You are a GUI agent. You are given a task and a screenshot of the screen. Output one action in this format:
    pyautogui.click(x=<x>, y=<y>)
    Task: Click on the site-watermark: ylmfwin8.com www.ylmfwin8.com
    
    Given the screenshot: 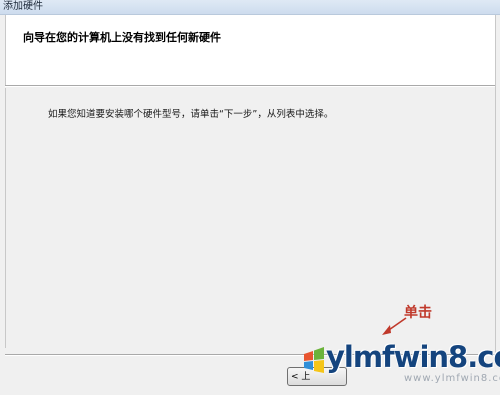 What is the action you would take?
    pyautogui.click(x=400, y=362)
    